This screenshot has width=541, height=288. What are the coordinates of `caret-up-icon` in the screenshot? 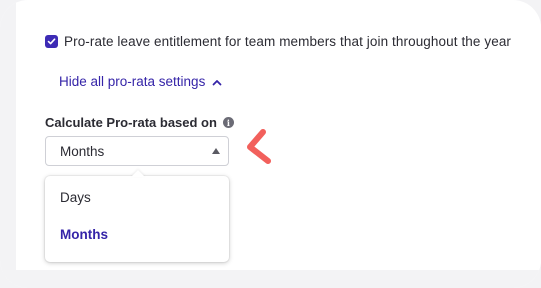 It's located at (216, 151).